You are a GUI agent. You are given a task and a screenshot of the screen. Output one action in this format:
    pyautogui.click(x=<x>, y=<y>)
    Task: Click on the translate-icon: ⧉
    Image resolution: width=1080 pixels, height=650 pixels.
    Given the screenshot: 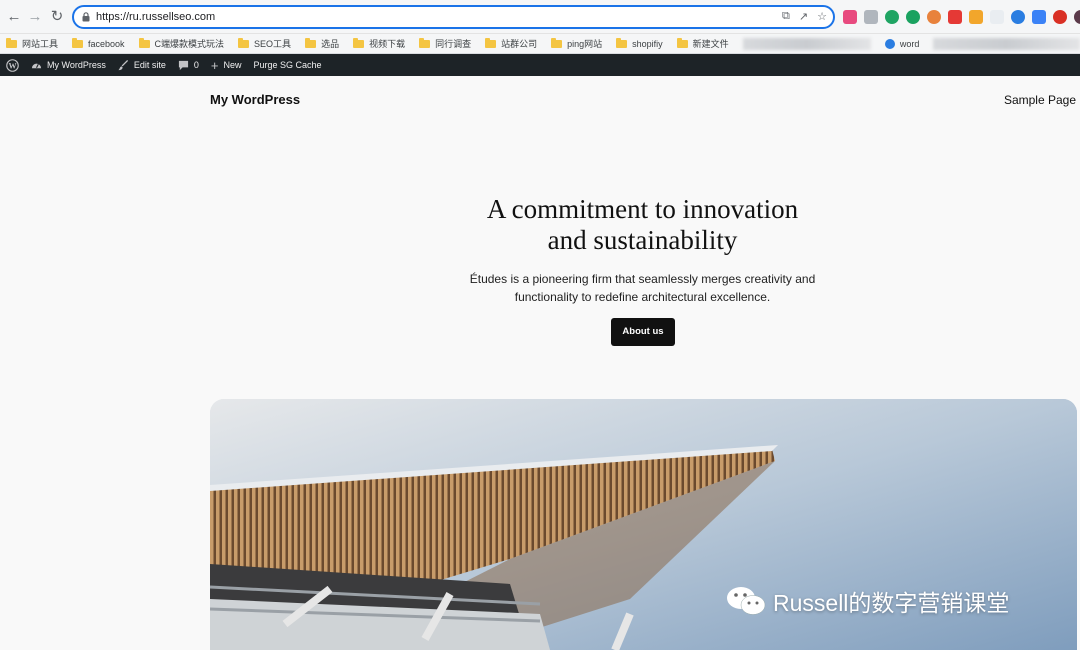 What is the action you would take?
    pyautogui.click(x=786, y=16)
    